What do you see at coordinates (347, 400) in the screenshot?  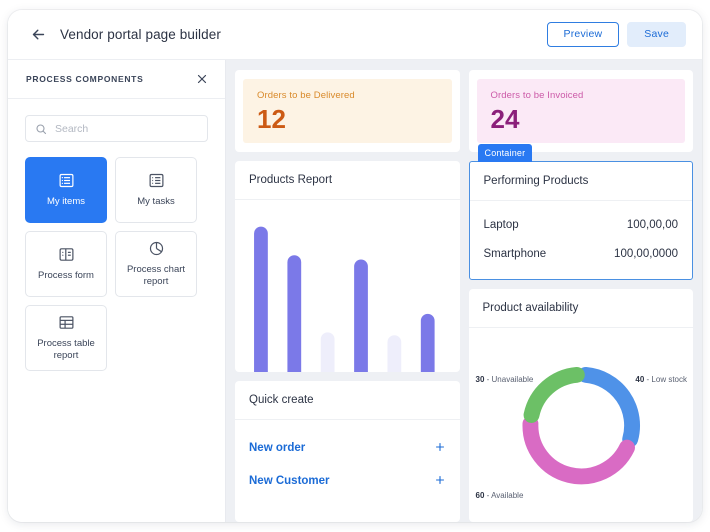 I see `card-title: Quick create` at bounding box center [347, 400].